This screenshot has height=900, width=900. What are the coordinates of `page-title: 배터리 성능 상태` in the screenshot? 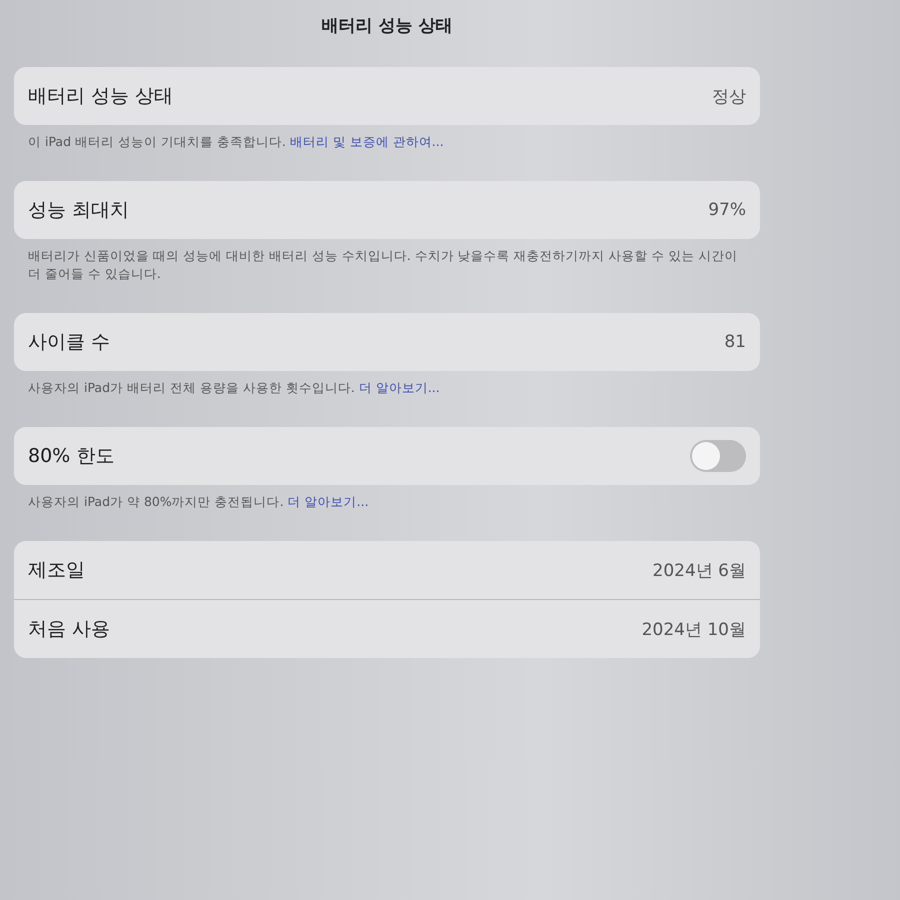 It's located at (387, 26).